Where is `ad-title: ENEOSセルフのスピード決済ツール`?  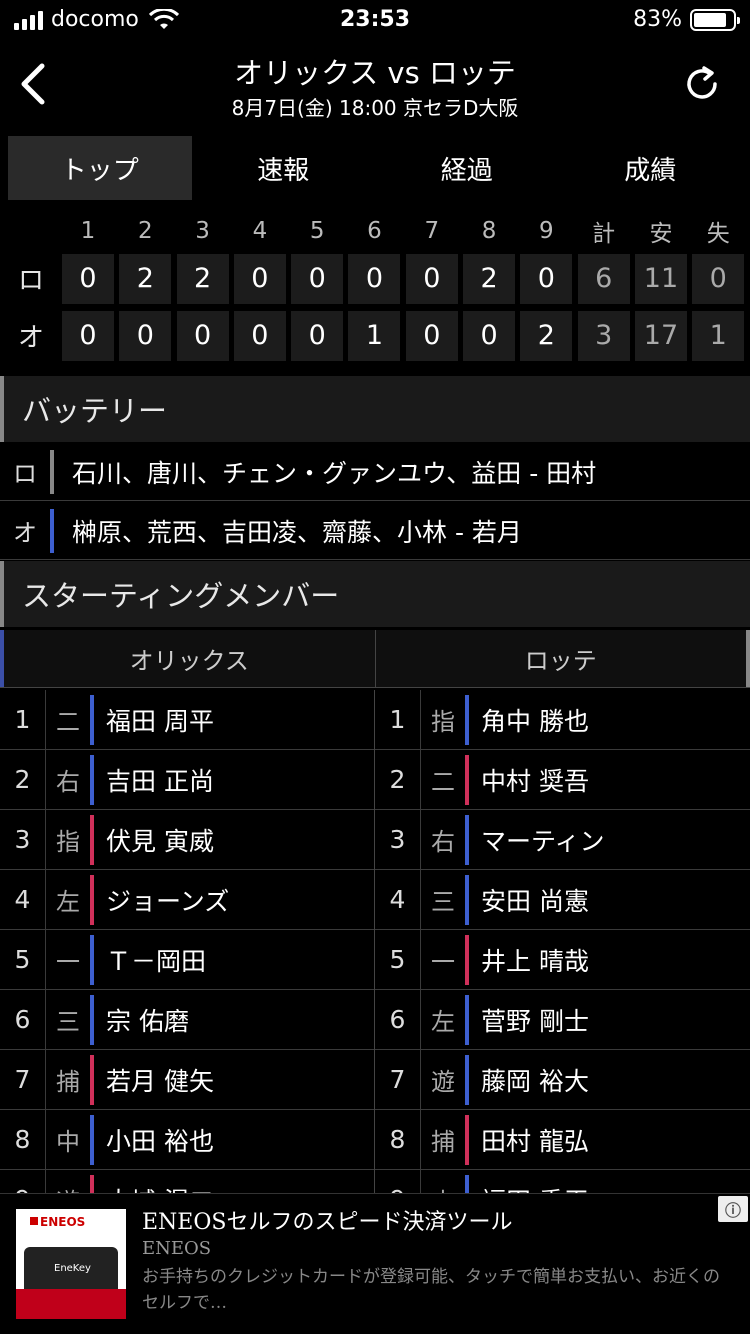
ad-title: ENEOSセルフのスピード決済ツール is located at coordinates (327, 1220).